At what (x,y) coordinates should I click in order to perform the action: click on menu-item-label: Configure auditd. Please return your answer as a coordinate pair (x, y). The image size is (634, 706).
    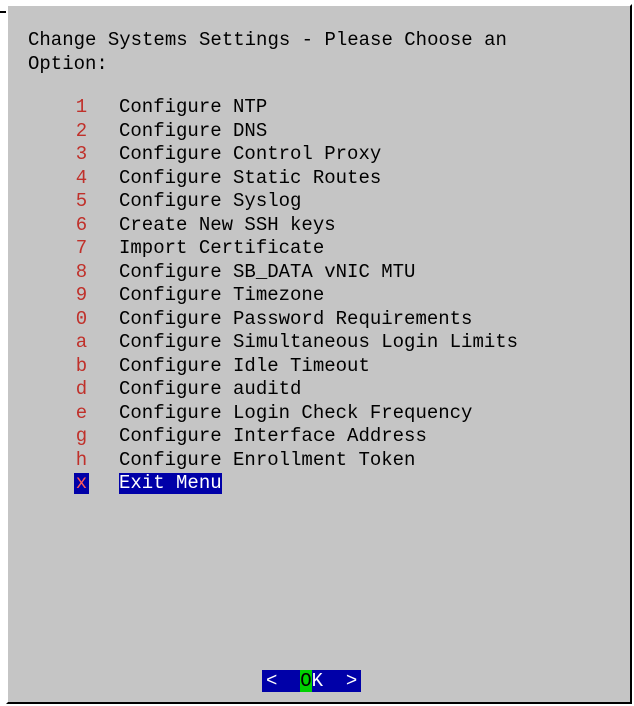
    Looking at the image, I should click on (210, 389).